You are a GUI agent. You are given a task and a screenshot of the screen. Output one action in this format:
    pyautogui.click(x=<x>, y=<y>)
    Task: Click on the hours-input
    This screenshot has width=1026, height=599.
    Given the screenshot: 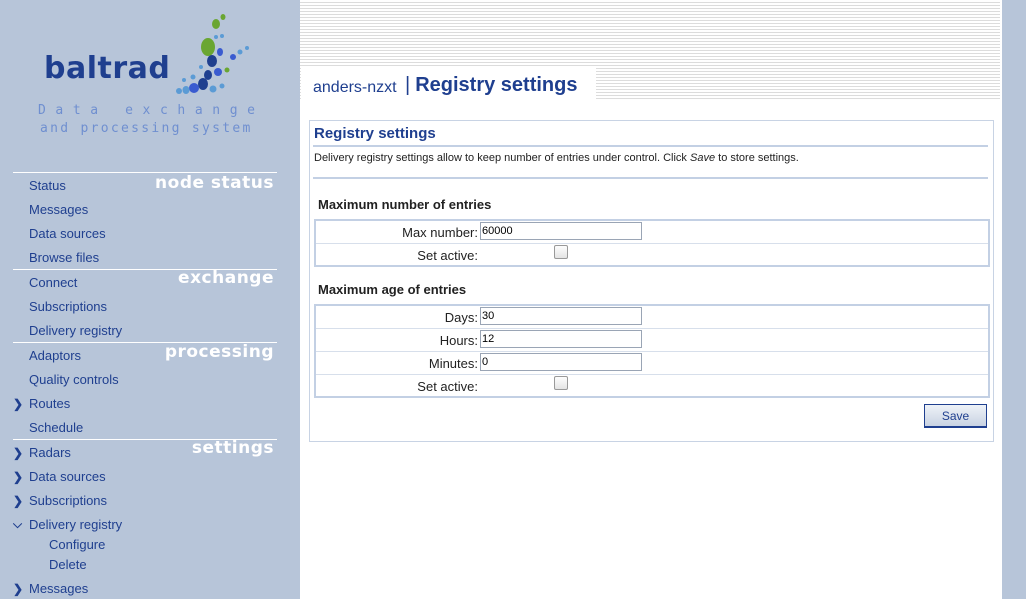 What is the action you would take?
    pyautogui.click(x=561, y=339)
    